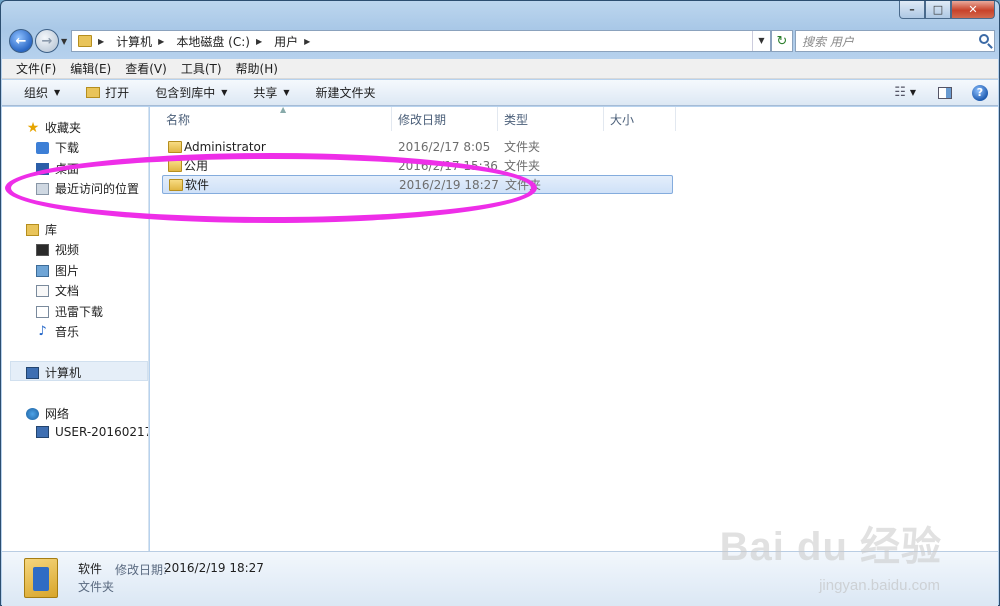  Describe the element at coordinates (42, 290) in the screenshot. I see `document-icon` at that location.